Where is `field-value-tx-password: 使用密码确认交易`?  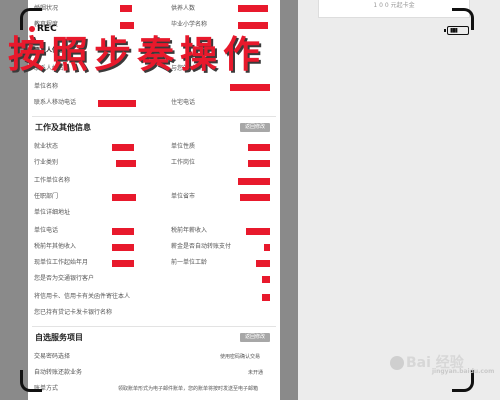
field-value-tx-password: 使用密码确认交易 is located at coordinates (240, 357).